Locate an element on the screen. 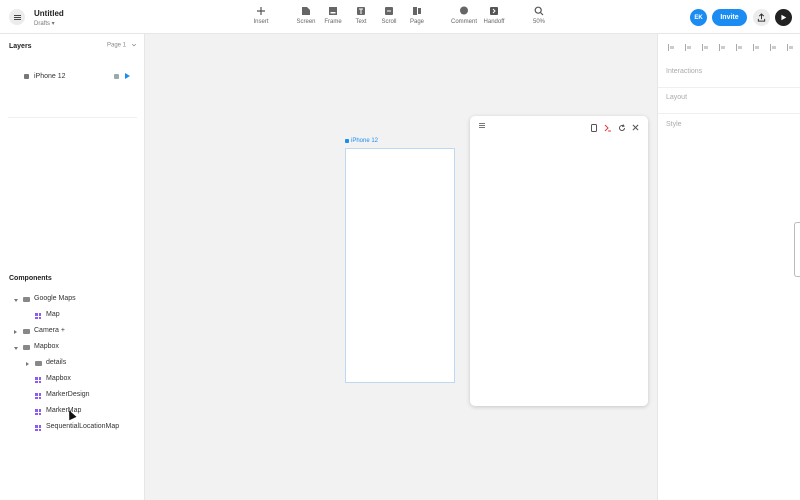  device-icon is located at coordinates (594, 128).